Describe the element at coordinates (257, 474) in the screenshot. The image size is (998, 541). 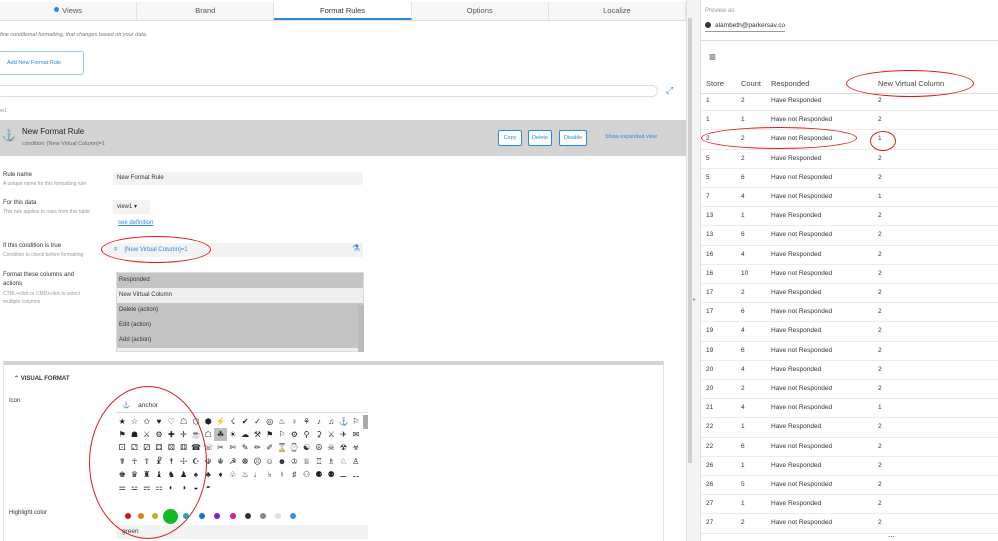
I see `icon-option: ♩` at that location.